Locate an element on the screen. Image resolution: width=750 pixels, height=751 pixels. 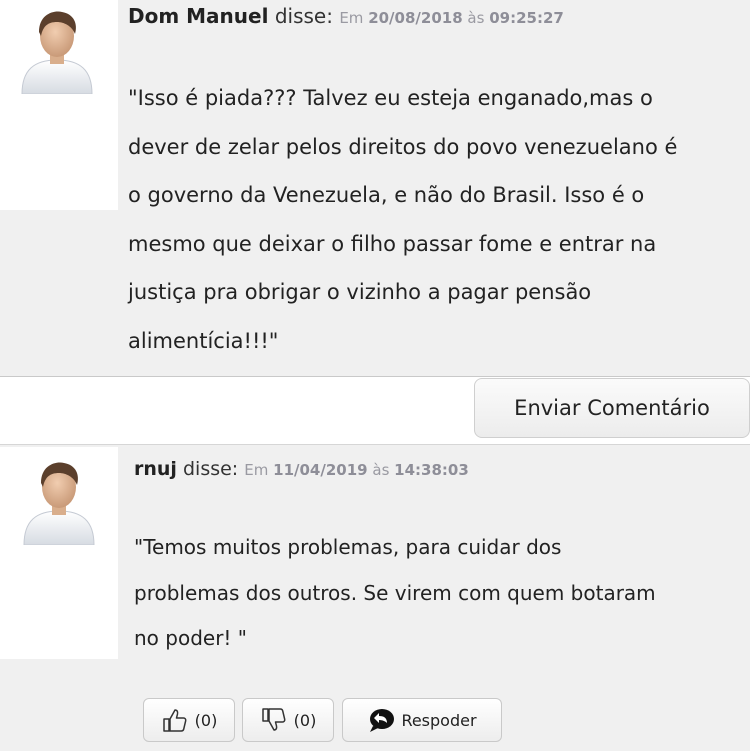
comment-author: Dom Manuel is located at coordinates (198, 16).